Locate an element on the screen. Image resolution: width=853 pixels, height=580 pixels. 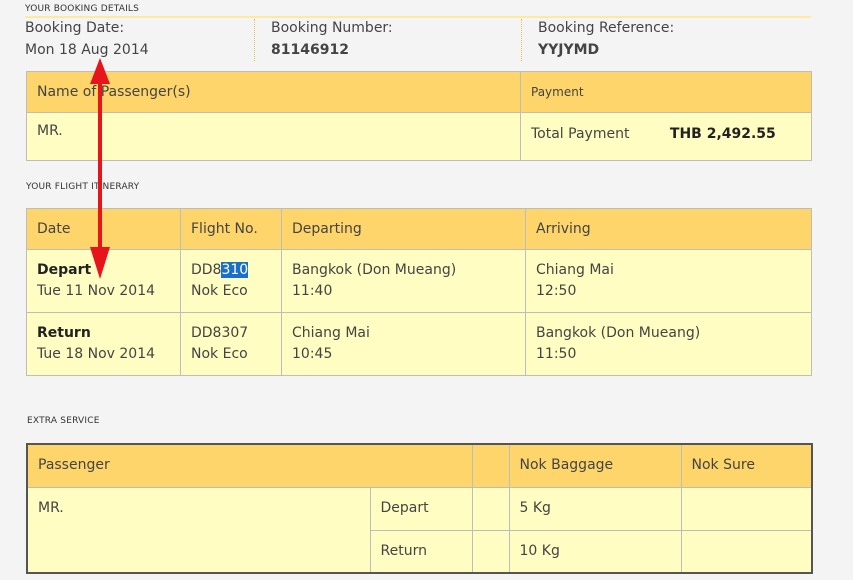
booking-date-label: Booking Date: is located at coordinates (75, 28).